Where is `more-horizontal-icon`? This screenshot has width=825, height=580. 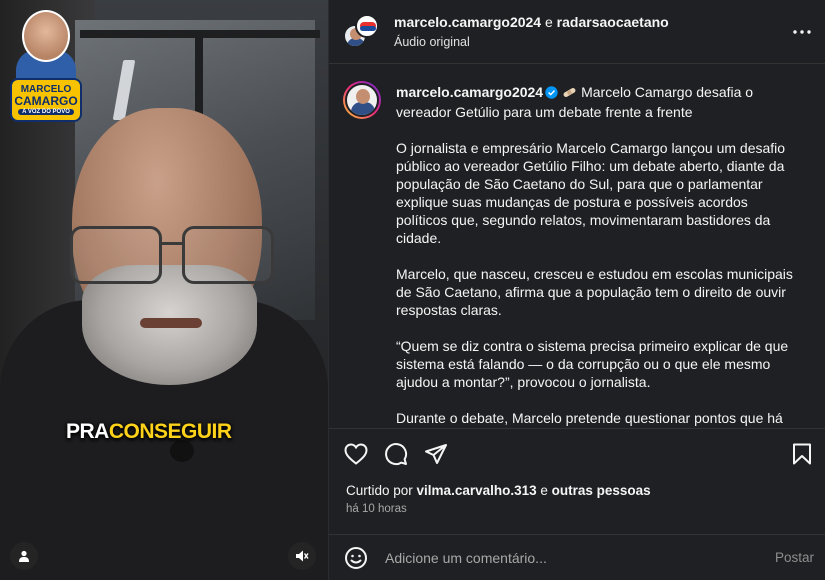
more-horizontal-icon is located at coordinates (802, 32).